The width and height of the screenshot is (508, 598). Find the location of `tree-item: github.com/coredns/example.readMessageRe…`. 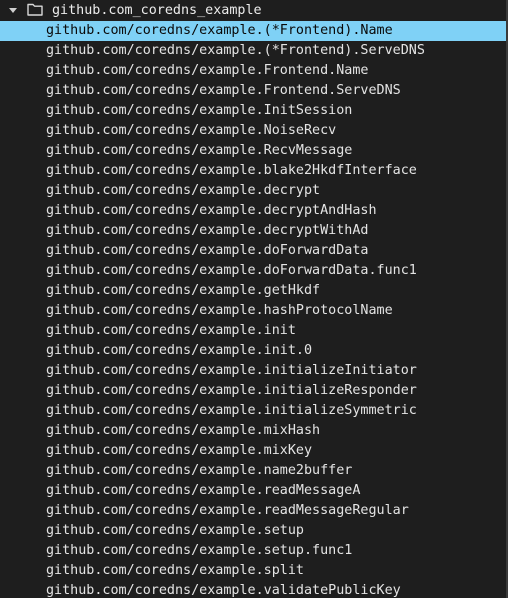

tree-item: github.com/coredns/example.readMessageRe… is located at coordinates (253, 511).